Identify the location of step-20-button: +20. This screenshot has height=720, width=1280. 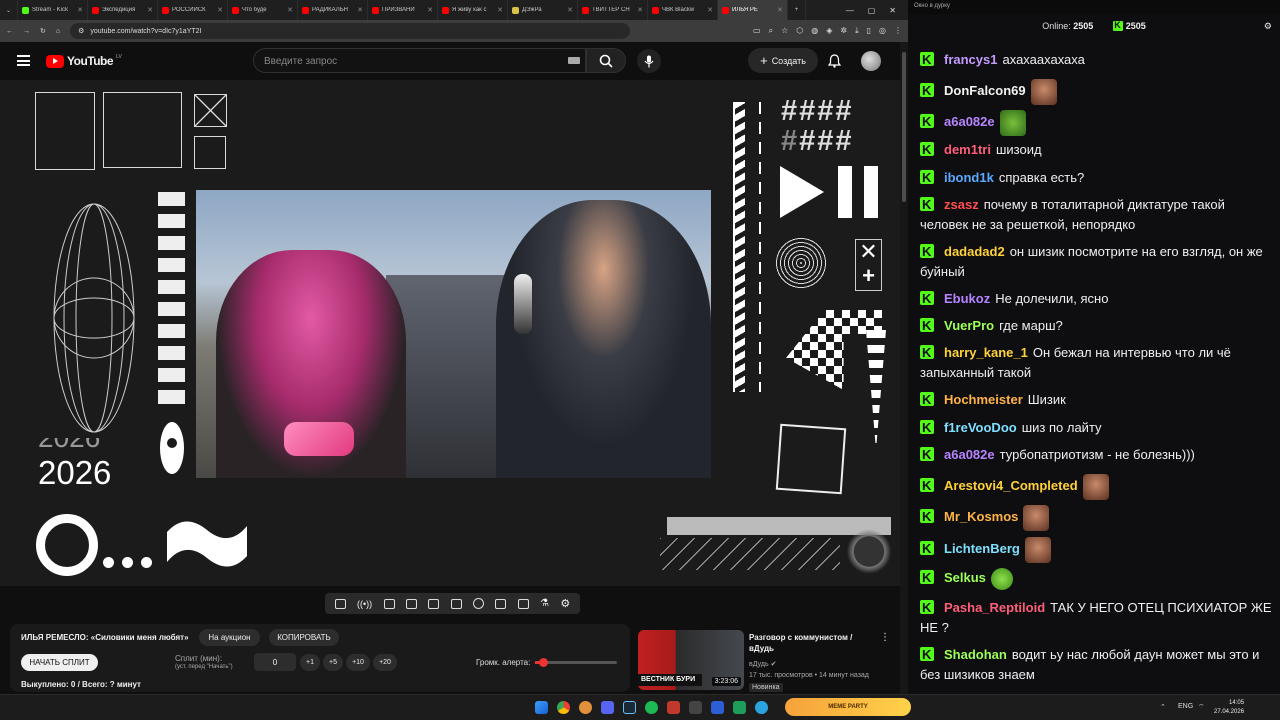
(385, 662).